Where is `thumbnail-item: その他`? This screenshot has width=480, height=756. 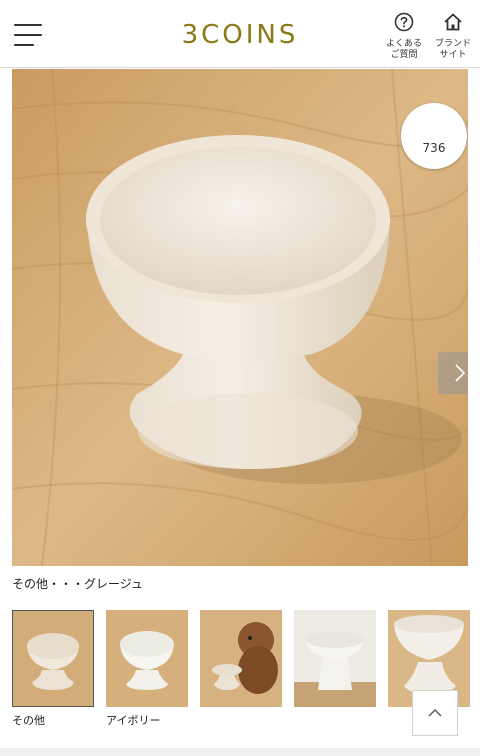 thumbnail-item: その他 is located at coordinates (53, 669).